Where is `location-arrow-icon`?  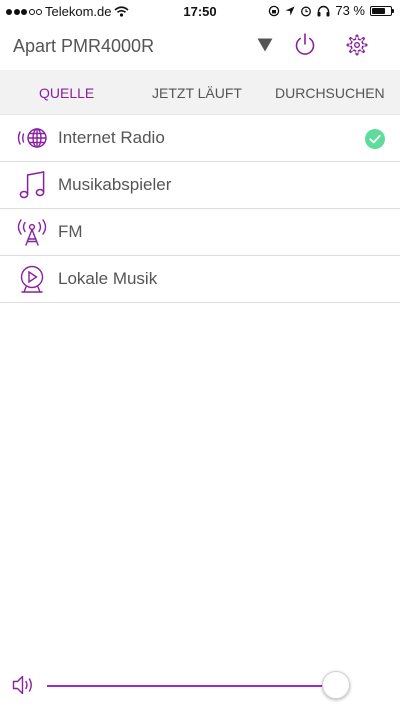 location-arrow-icon is located at coordinates (290, 10).